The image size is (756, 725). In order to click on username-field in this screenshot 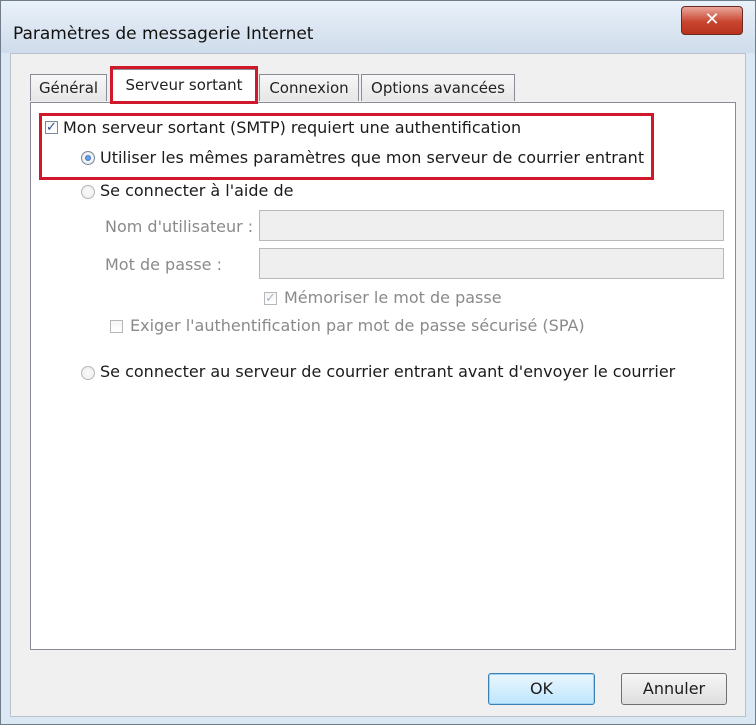, I will do `click(491, 225)`.